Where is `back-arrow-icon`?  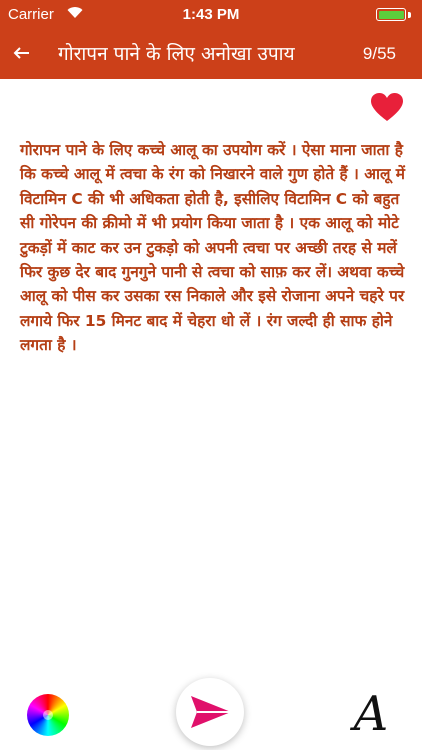 back-arrow-icon is located at coordinates (21, 53).